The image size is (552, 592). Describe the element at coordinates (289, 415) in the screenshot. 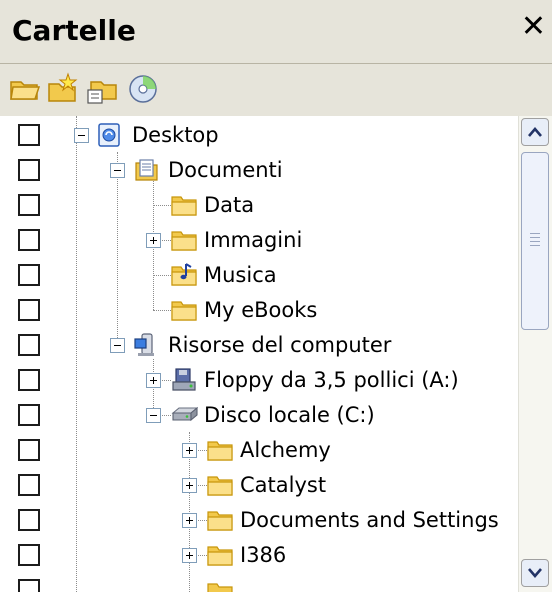

I see `tree-node-label: Disco locale (C:)` at that location.